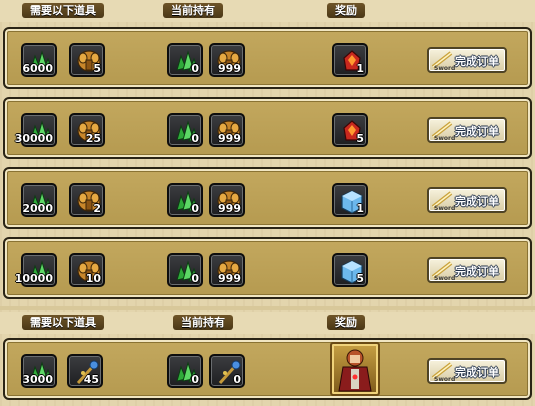 This screenshot has height=406, width=535. What do you see at coordinates (87, 200) in the screenshot?
I see `required-item-slot: 2` at bounding box center [87, 200].